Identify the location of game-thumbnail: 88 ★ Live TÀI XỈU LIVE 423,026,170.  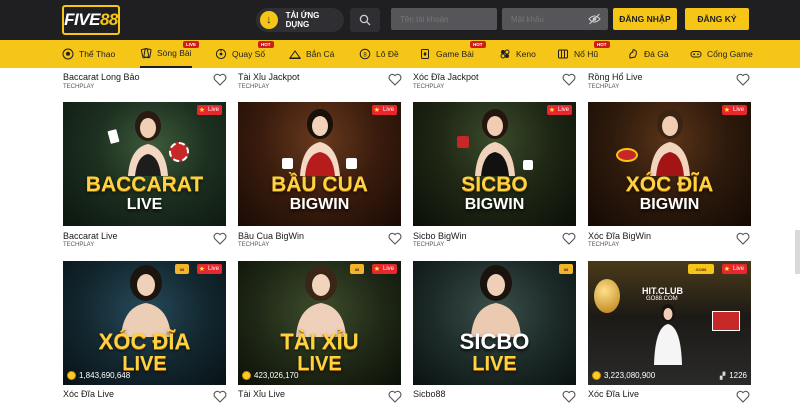
(319, 323).